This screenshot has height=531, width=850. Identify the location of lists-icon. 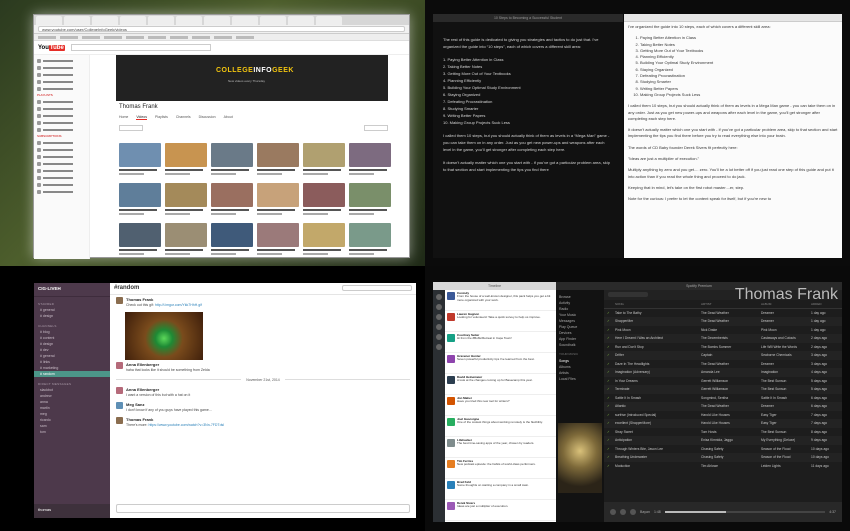
(439, 346).